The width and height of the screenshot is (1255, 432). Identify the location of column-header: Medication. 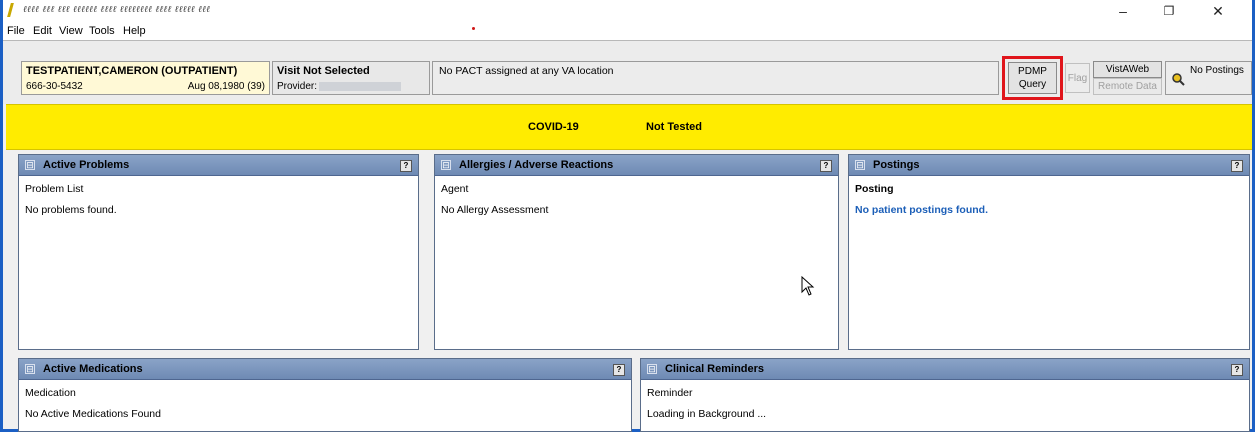
(50, 393).